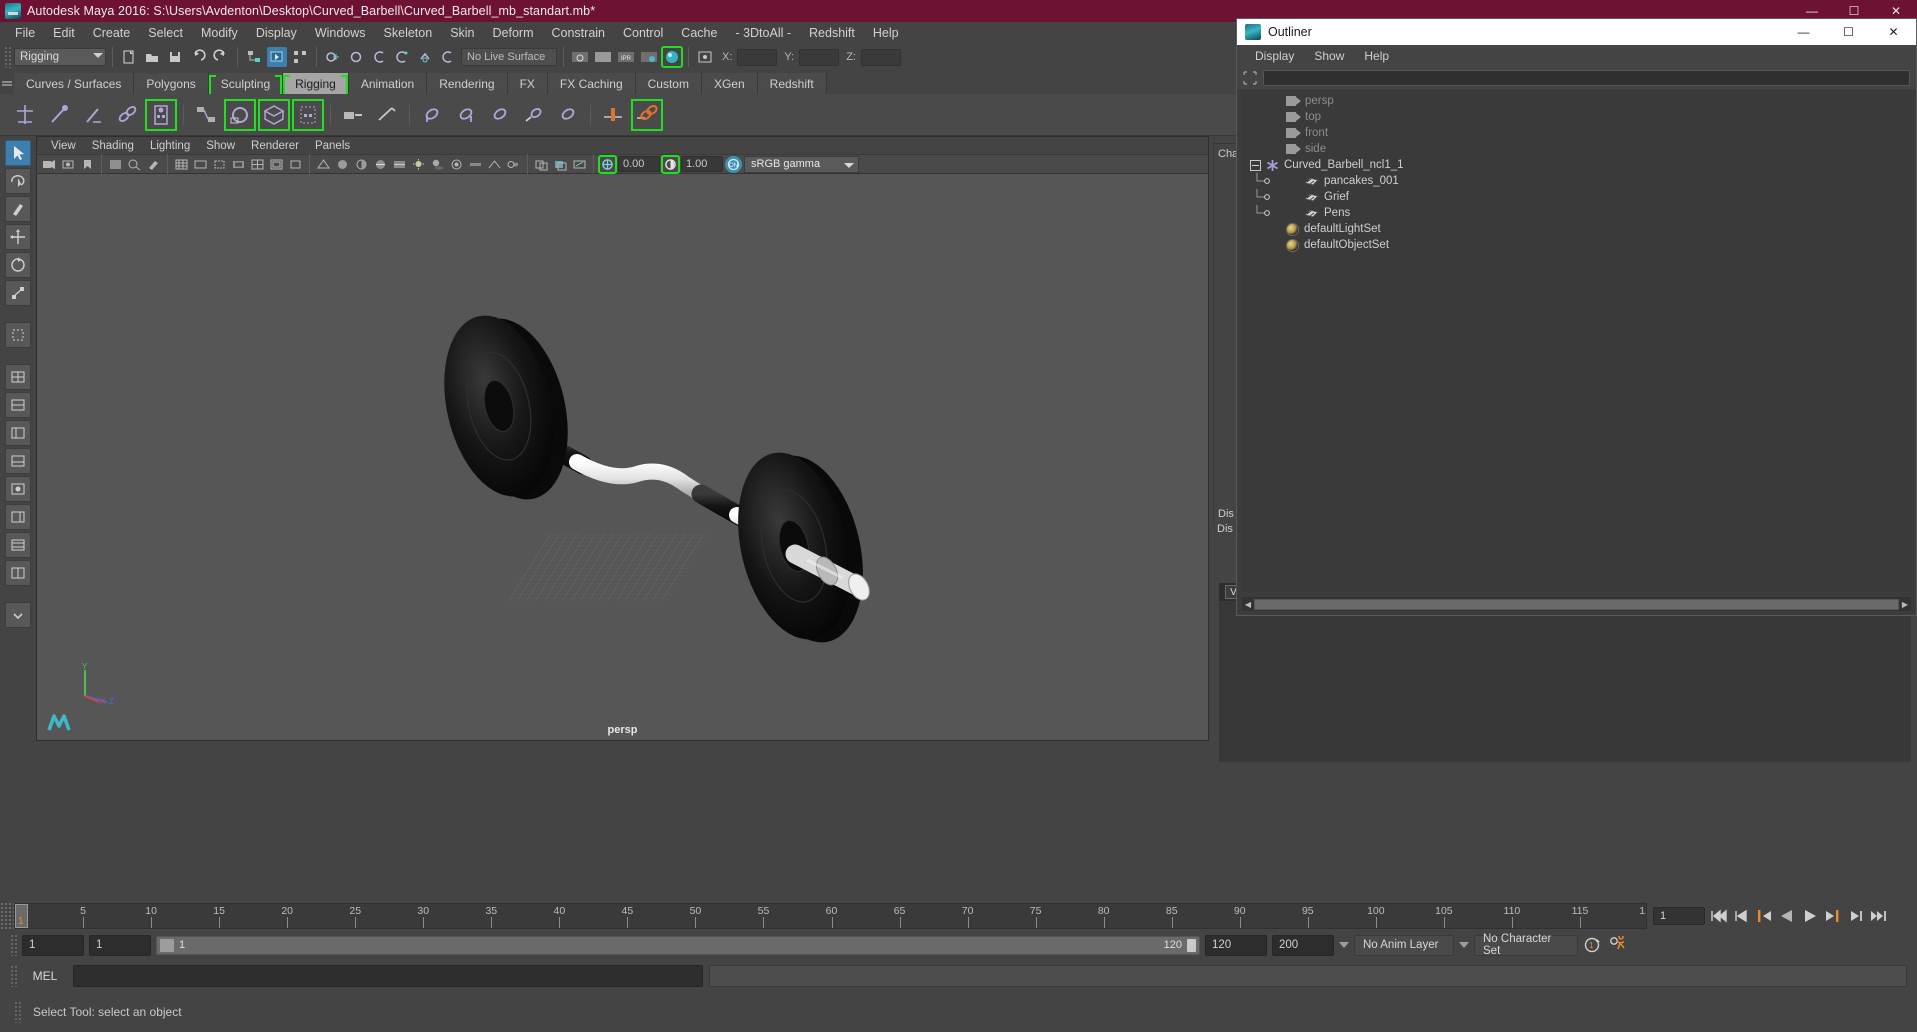 The width and height of the screenshot is (1917, 1032). What do you see at coordinates (425, 57) in the screenshot?
I see `snap-to-view-plane-icon` at bounding box center [425, 57].